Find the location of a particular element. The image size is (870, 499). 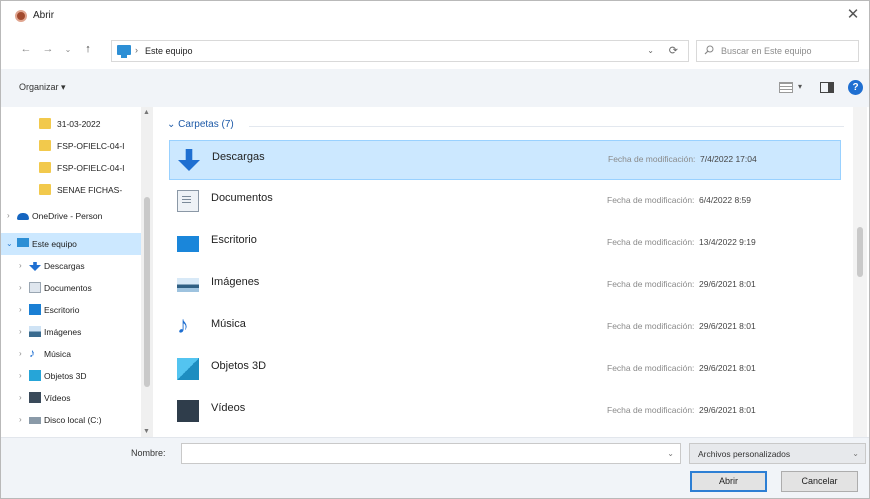

app-icon is located at coordinates (21, 16).